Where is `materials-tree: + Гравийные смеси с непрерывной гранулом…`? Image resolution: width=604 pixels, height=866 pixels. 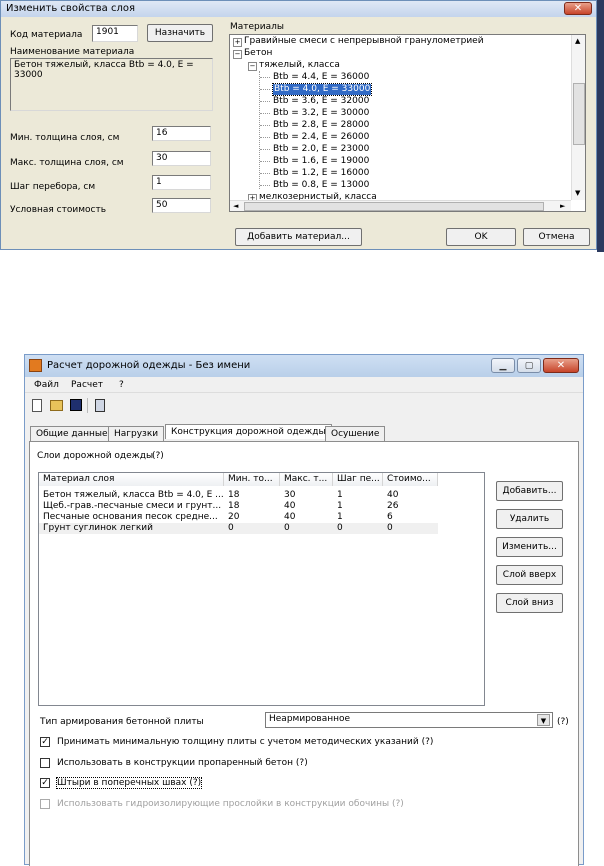 materials-tree: + Гравийные смеси с непрерывной гранулом… is located at coordinates (407, 123).